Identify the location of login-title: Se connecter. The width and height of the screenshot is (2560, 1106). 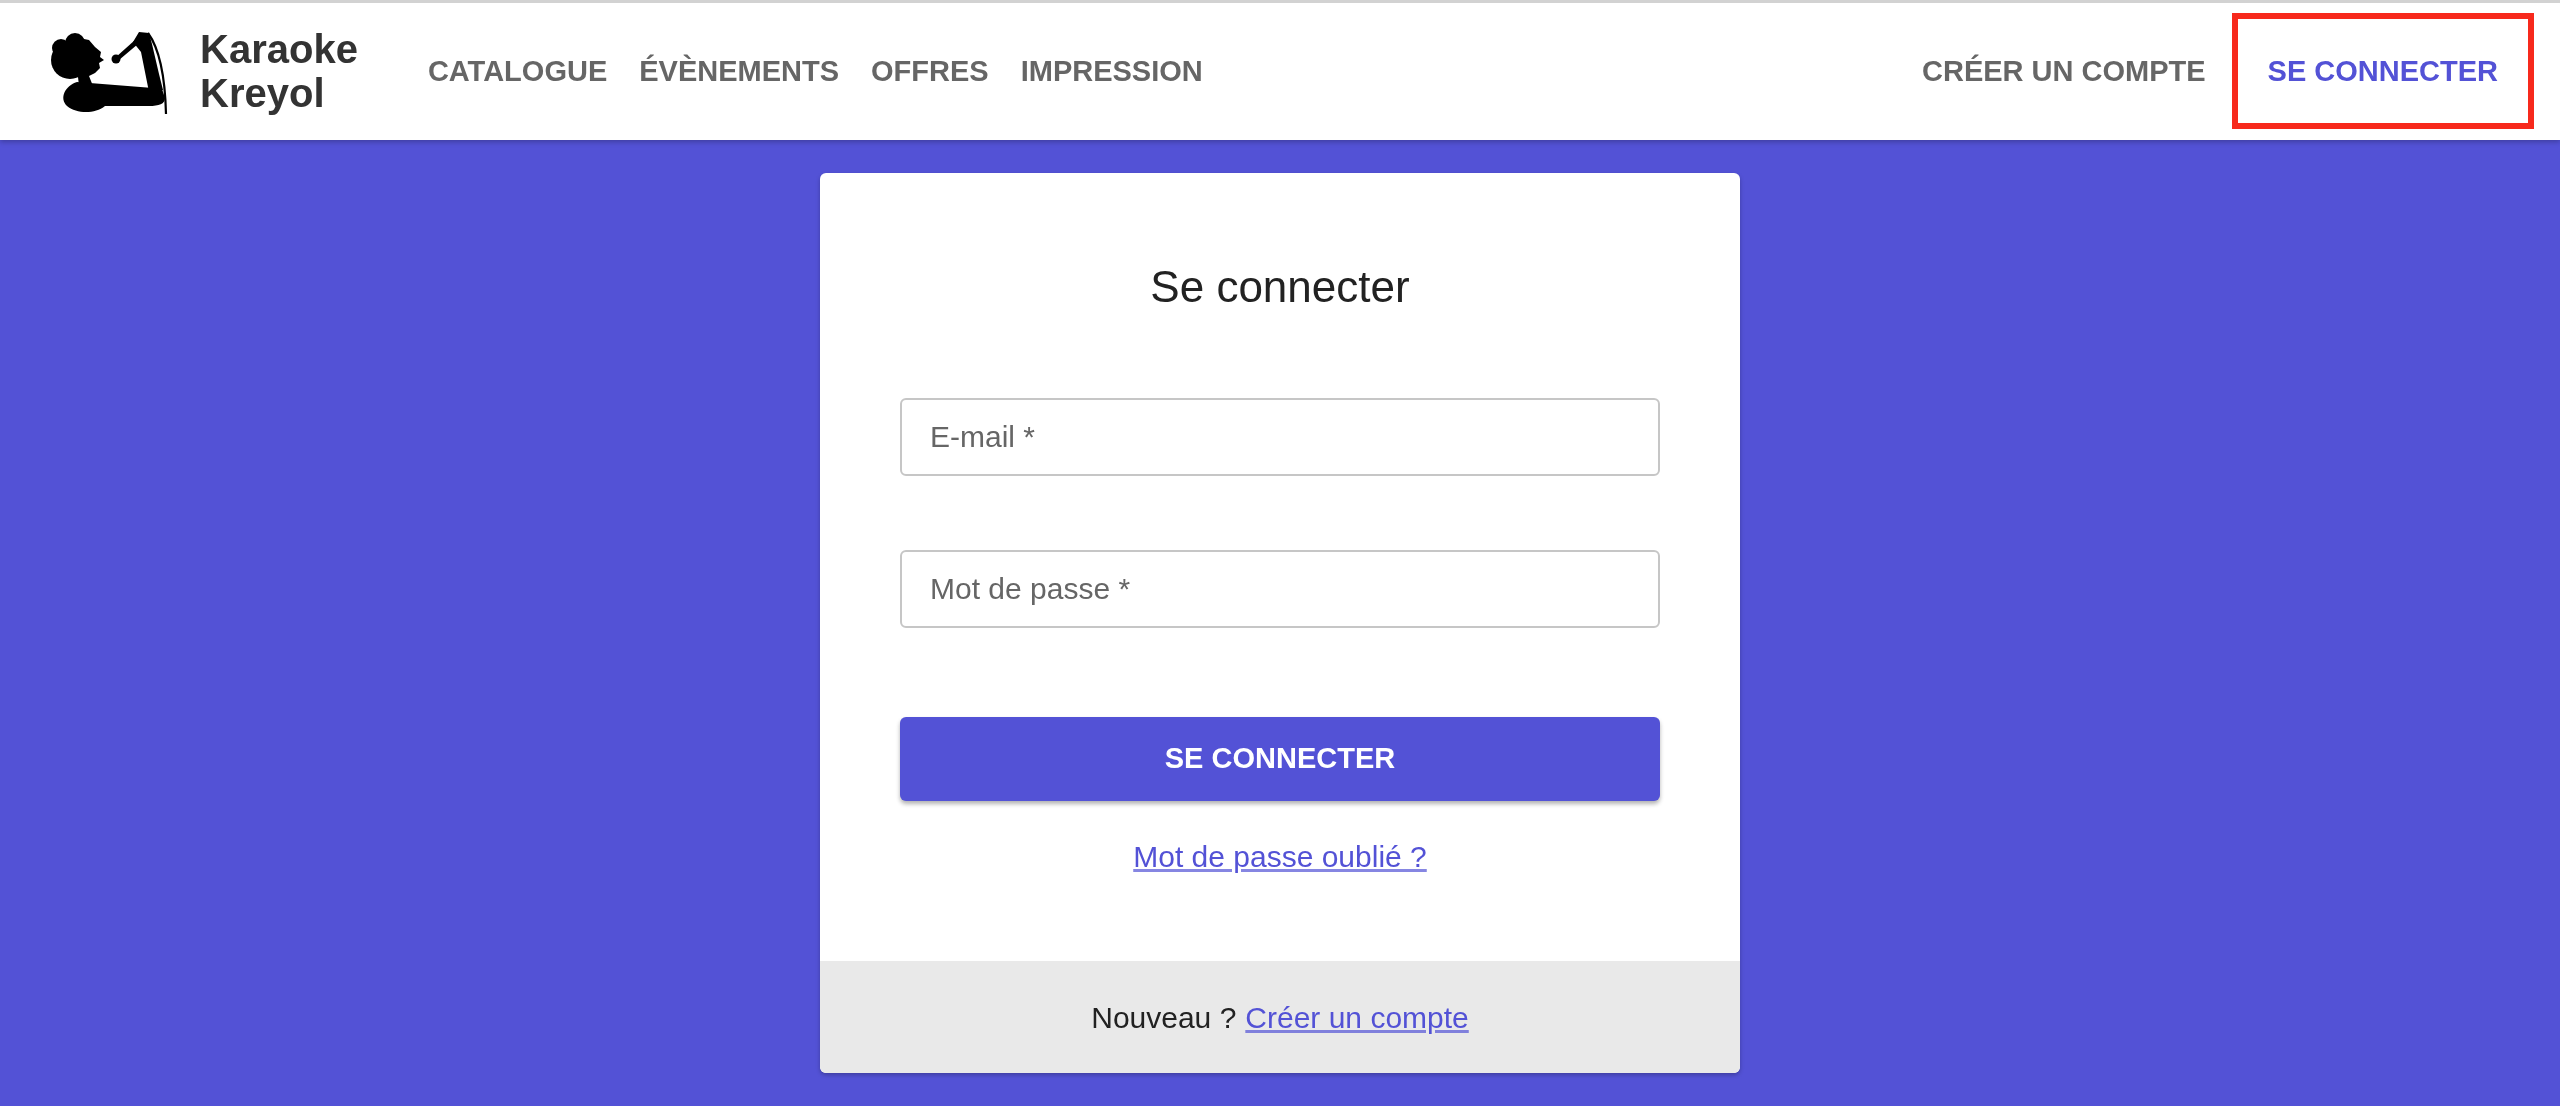
(1280, 287).